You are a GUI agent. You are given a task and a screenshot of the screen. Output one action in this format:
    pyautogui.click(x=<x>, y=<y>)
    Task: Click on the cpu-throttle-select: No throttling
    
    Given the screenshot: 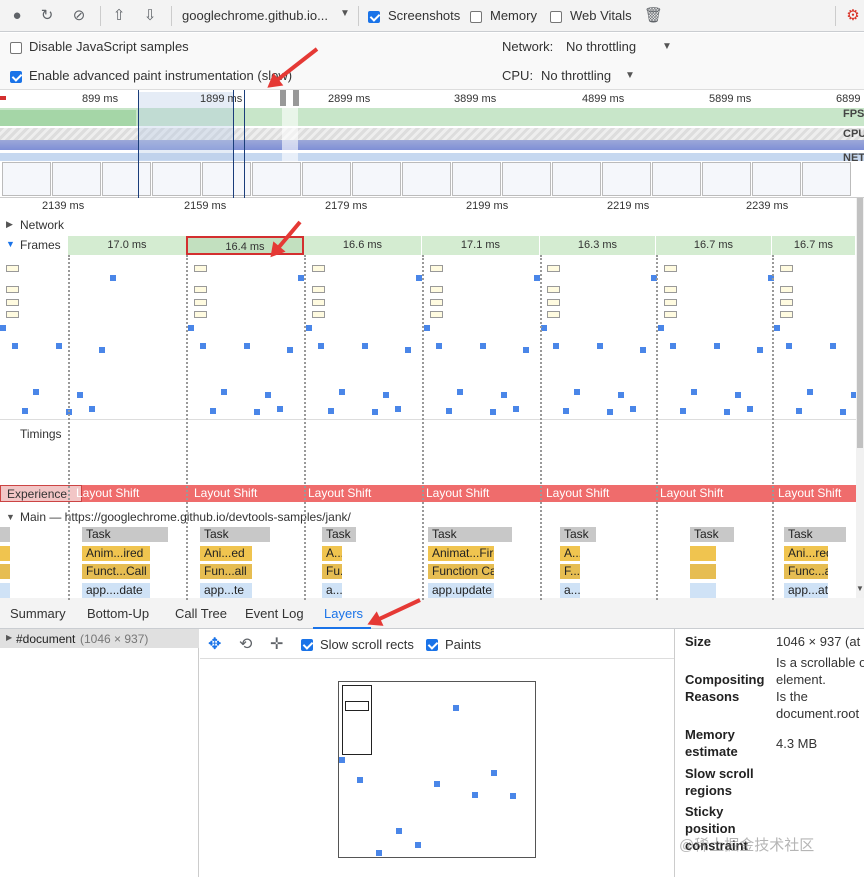 What is the action you would take?
    pyautogui.click(x=576, y=75)
    